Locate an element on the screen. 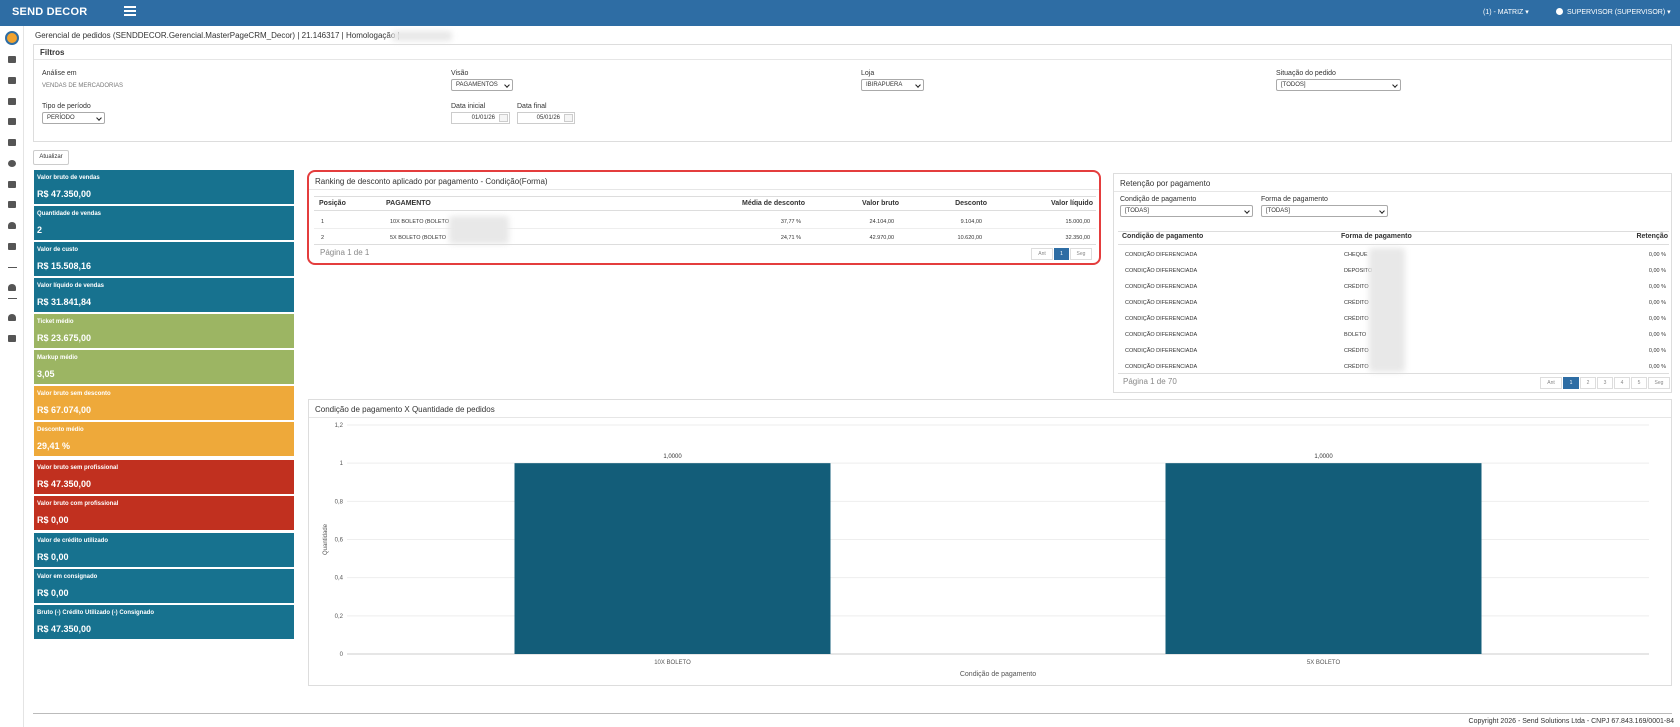 This screenshot has width=1680, height=727. tile-value: 29,41 % is located at coordinates (54, 446).